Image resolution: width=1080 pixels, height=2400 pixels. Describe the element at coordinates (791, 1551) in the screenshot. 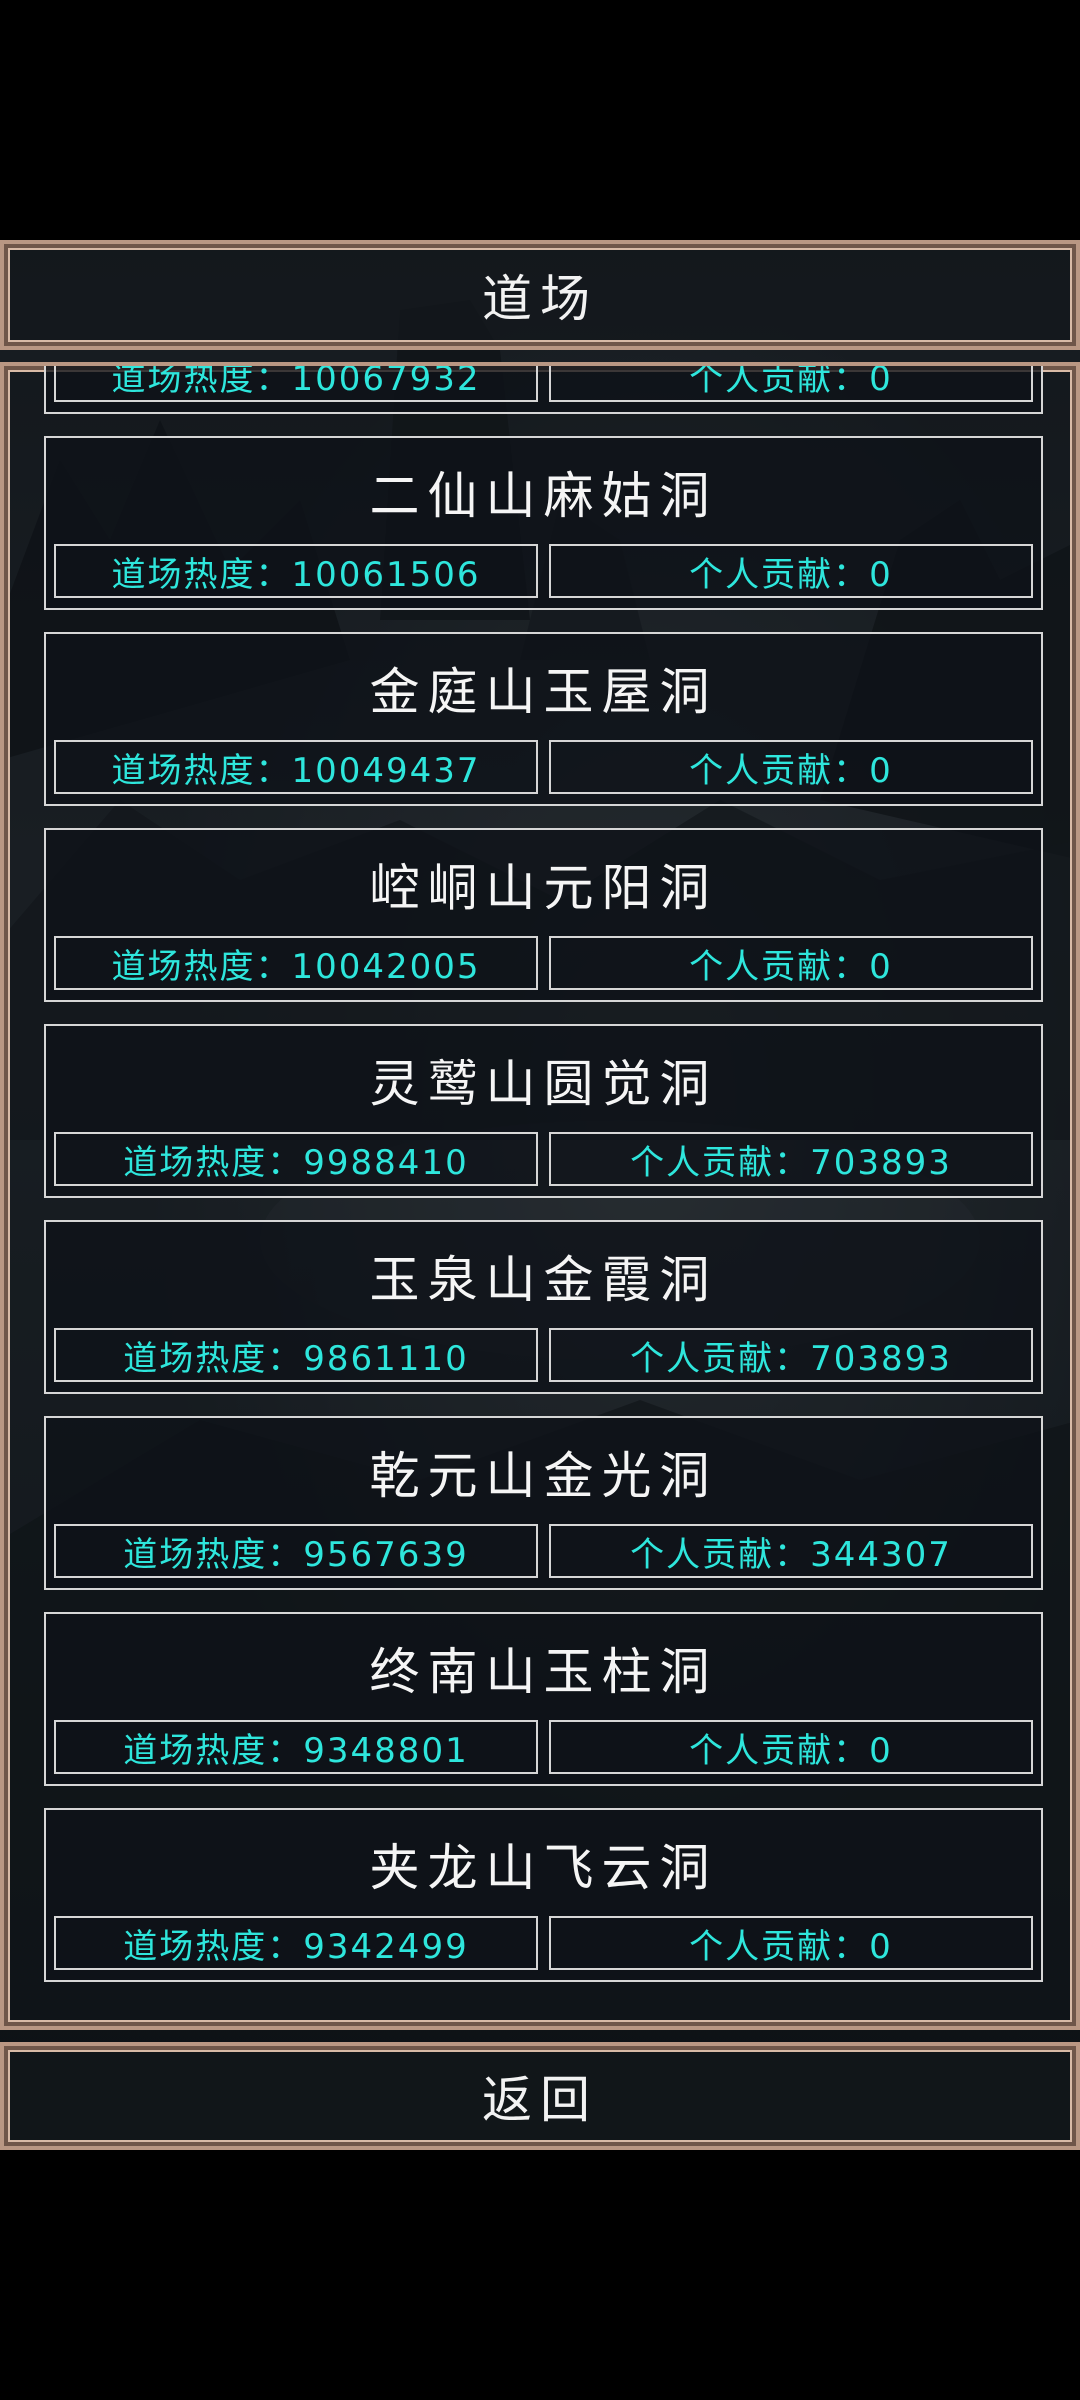

I see `personal-contribution: 个人贡献：344307` at that location.